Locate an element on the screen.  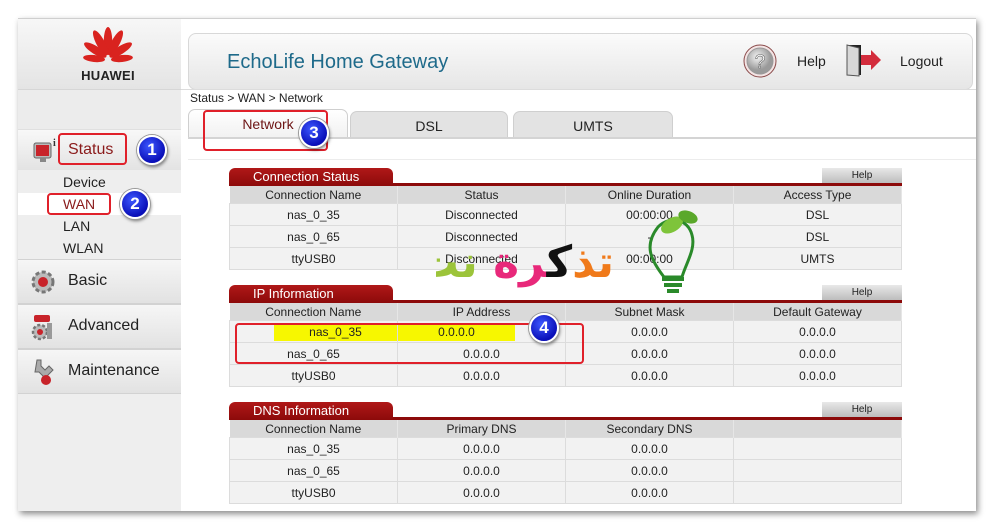
door-exit-icon is located at coordinates (863, 60).